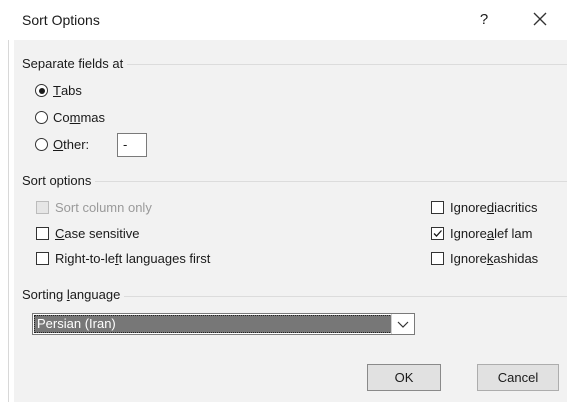 This screenshot has width=567, height=402. Describe the element at coordinates (123, 258) in the screenshot. I see `rtl-first-checkbox: Right-to-le f t languages first` at that location.